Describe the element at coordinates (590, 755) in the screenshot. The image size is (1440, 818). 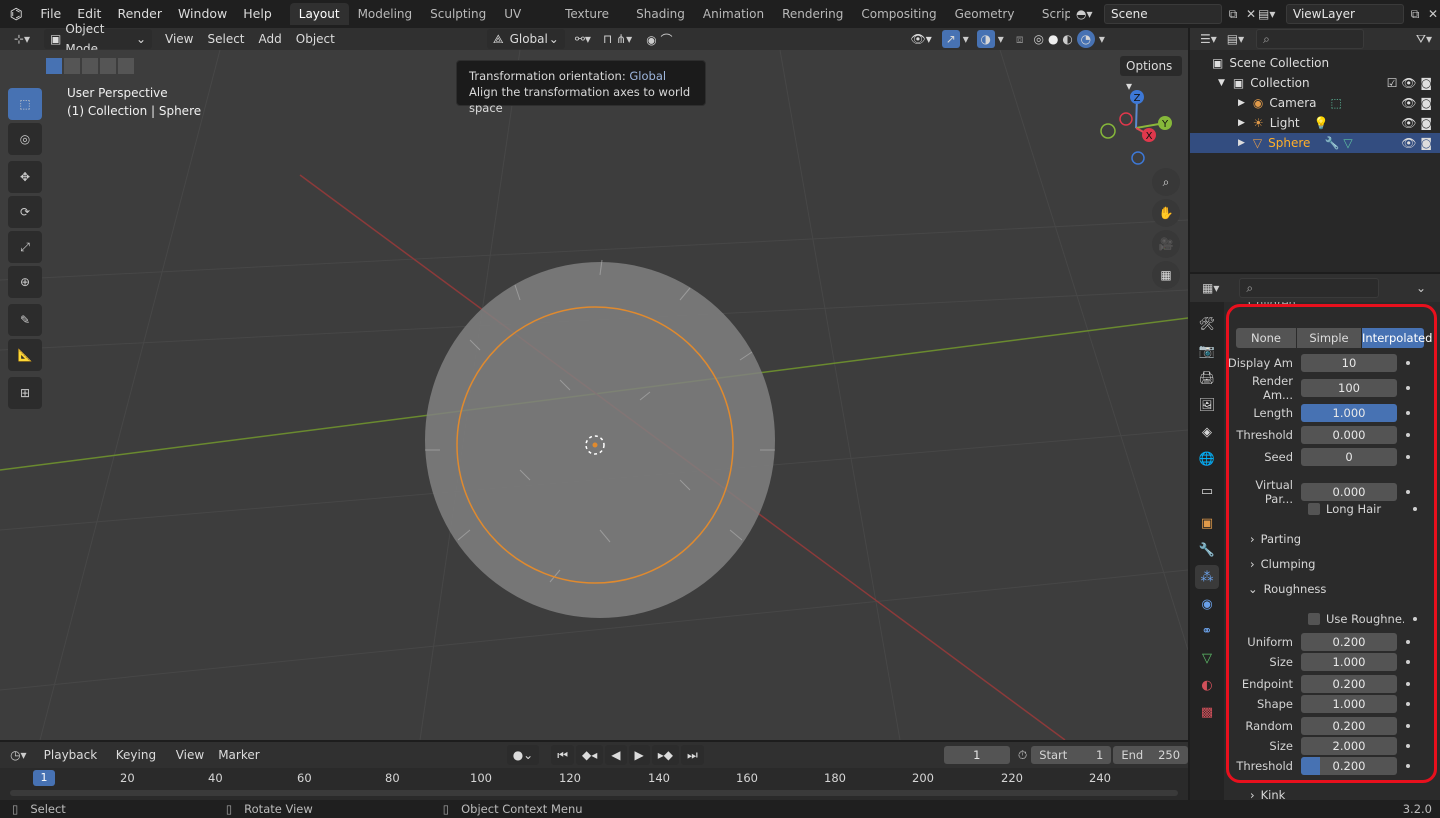
I see `prev-keyframe-icon: ◆◂` at that location.